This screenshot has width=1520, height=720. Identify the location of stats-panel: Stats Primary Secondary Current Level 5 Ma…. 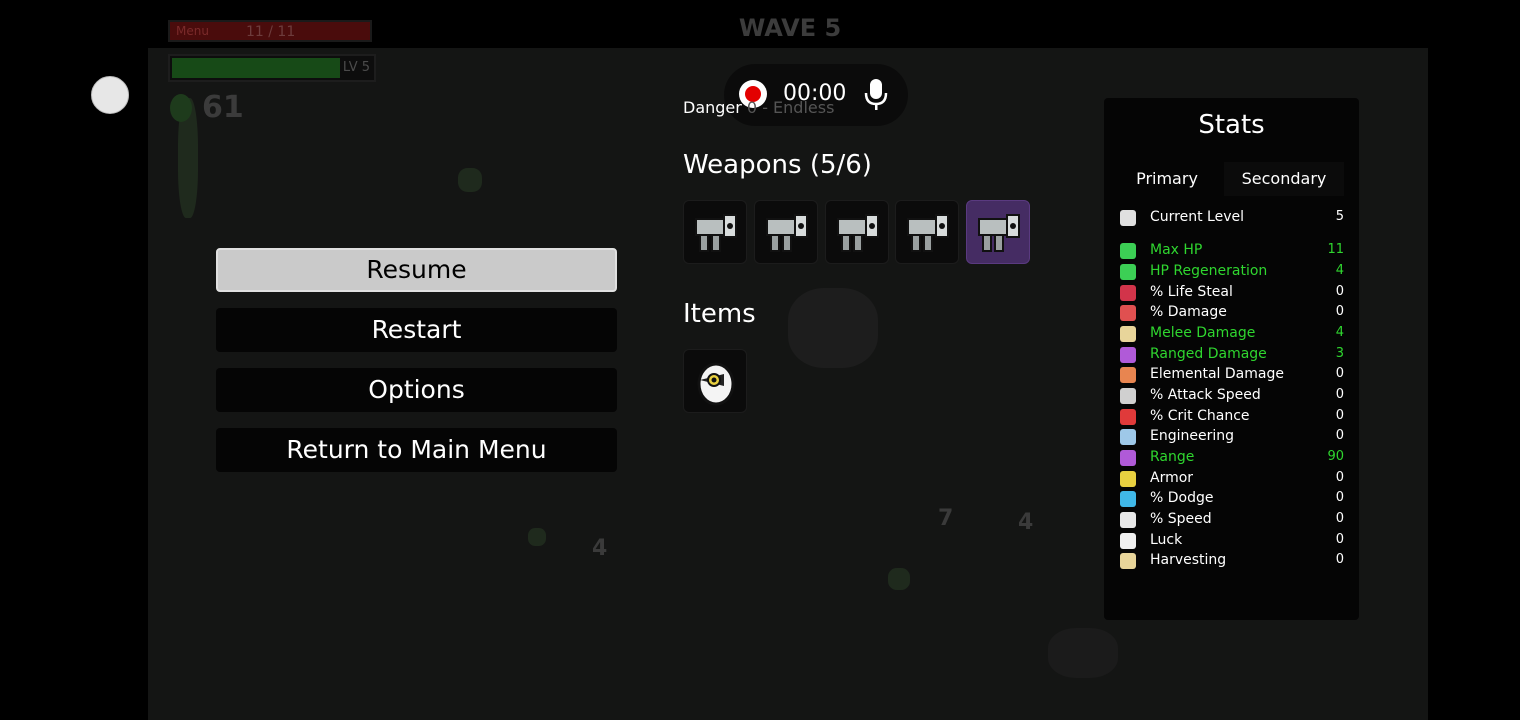
(1231, 359).